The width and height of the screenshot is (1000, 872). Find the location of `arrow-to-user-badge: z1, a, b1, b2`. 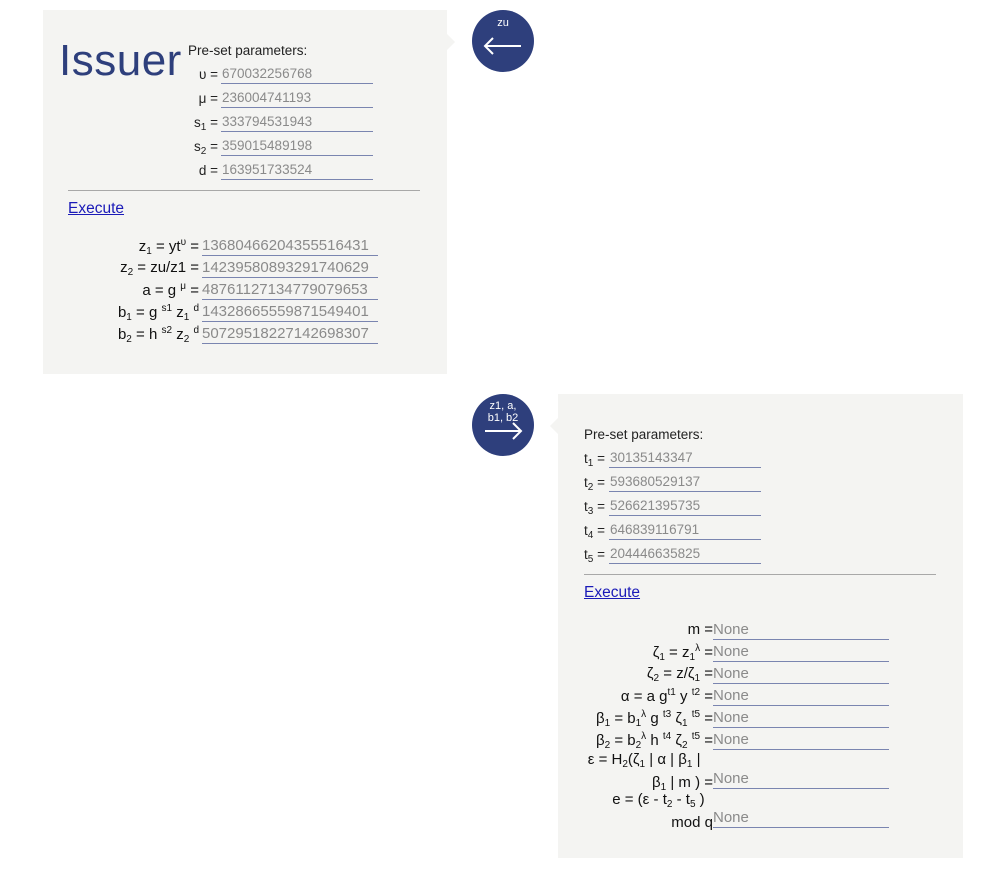

arrow-to-user-badge: z1, a, b1, b2 is located at coordinates (503, 425).